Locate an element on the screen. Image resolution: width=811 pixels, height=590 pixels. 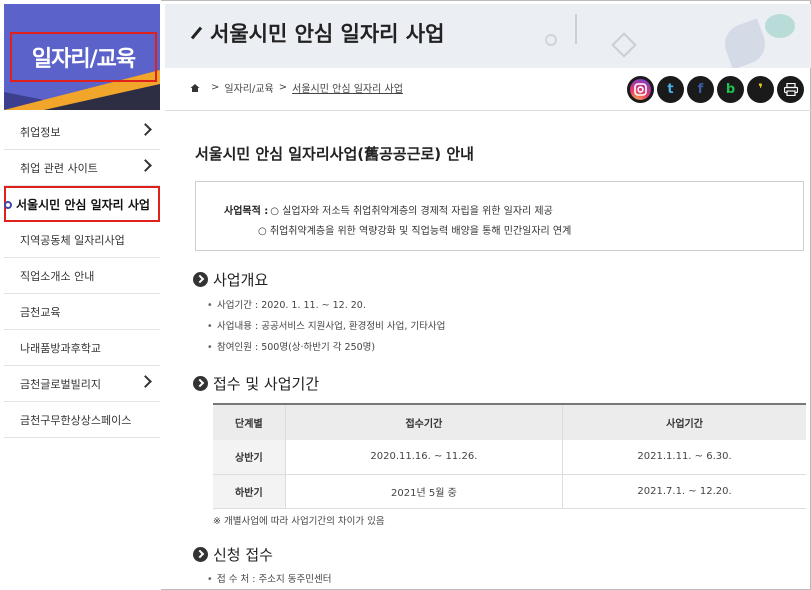
section-title: 사업개요 is located at coordinates (241, 280).